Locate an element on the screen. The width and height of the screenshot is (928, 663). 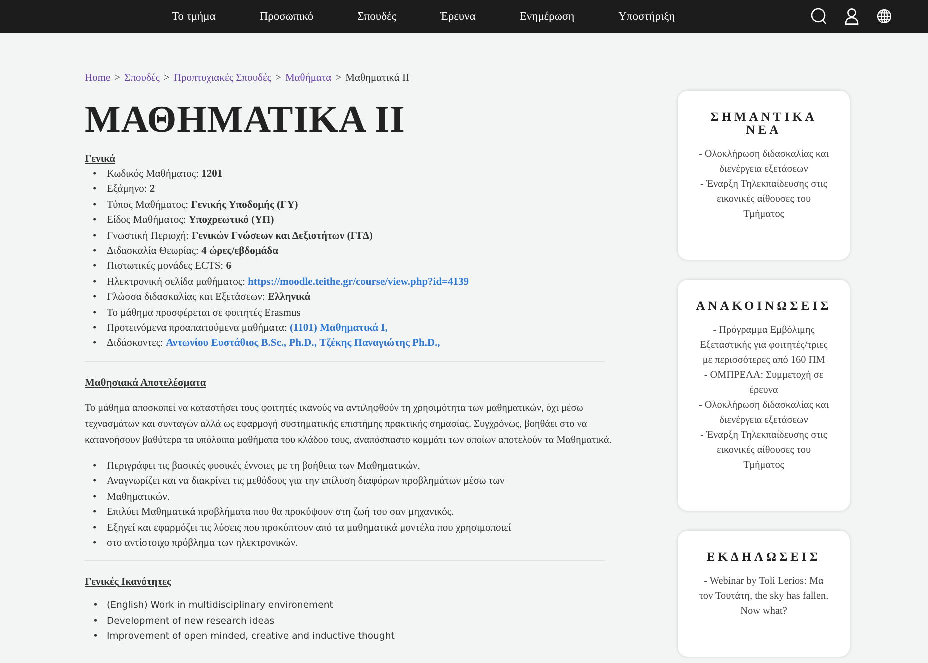
nav-link: Υποστήριξη is located at coordinates (647, 16).